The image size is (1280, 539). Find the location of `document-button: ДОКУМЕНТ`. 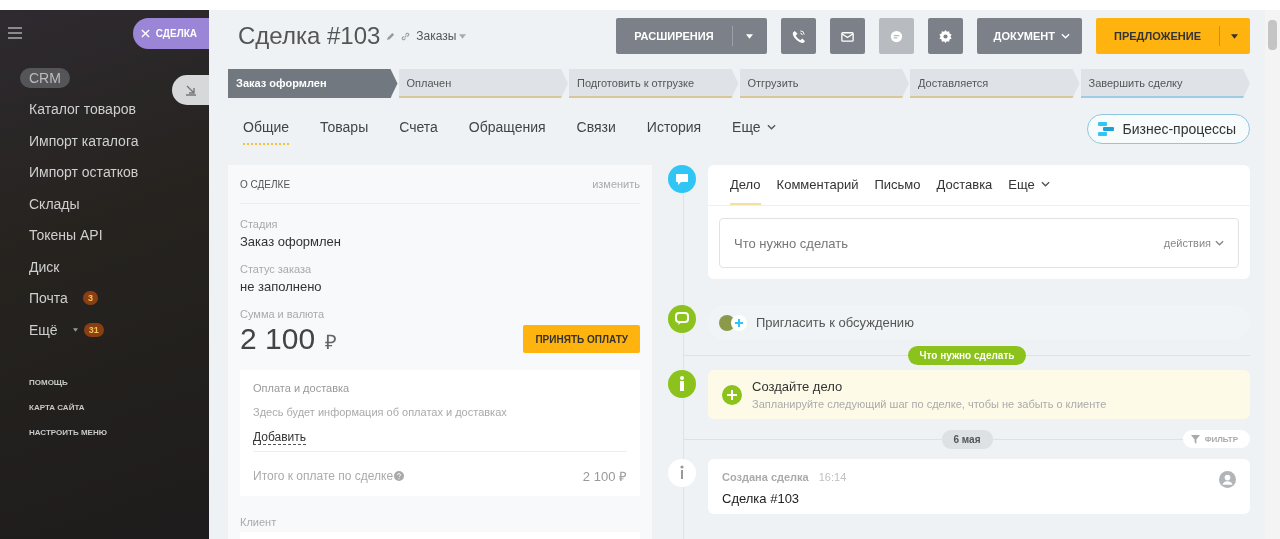

document-button: ДОКУМЕНТ is located at coordinates (1029, 36).